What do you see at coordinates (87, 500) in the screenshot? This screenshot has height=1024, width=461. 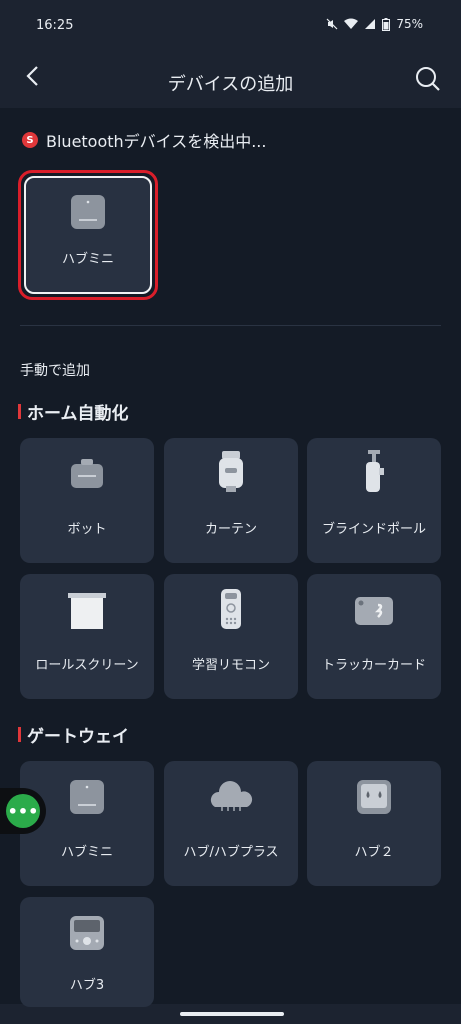 I see `device-card-bot: ボット` at bounding box center [87, 500].